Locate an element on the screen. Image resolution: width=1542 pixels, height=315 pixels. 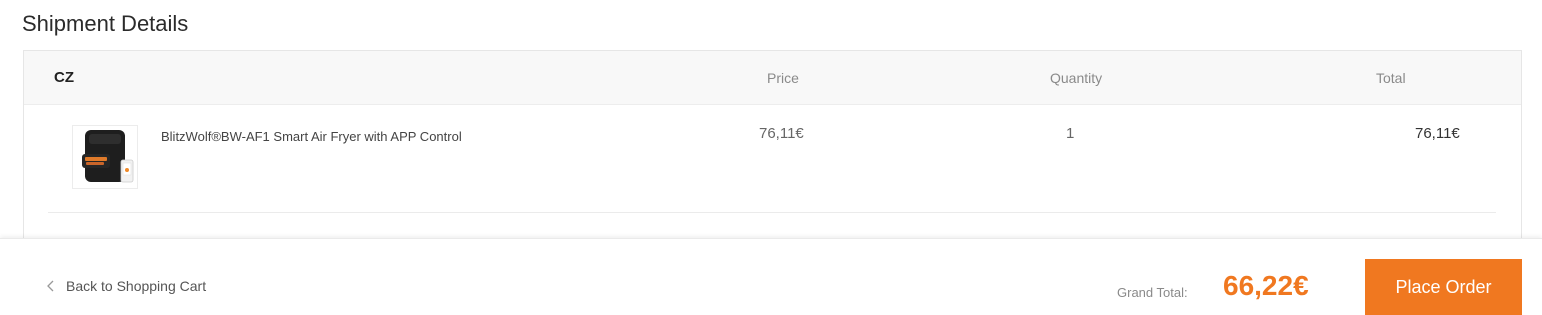
product-total: 76,11€ is located at coordinates (1437, 133).